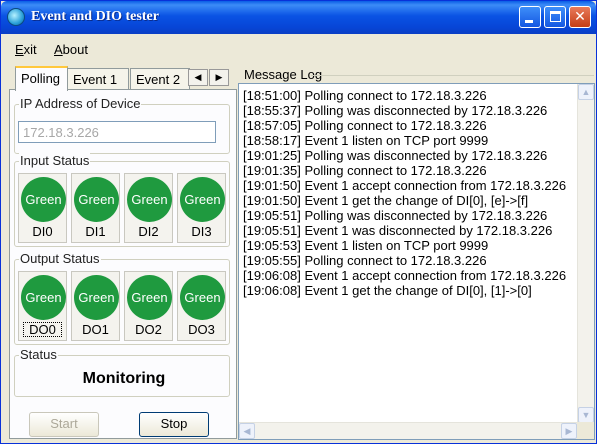  What do you see at coordinates (42, 231) in the screenshot?
I see `input-led-label: DI0` at bounding box center [42, 231].